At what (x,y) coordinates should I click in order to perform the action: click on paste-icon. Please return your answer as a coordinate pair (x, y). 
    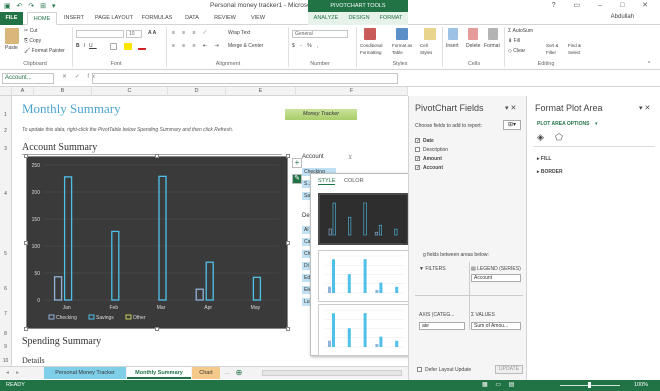
    Looking at the image, I should click on (12, 36).